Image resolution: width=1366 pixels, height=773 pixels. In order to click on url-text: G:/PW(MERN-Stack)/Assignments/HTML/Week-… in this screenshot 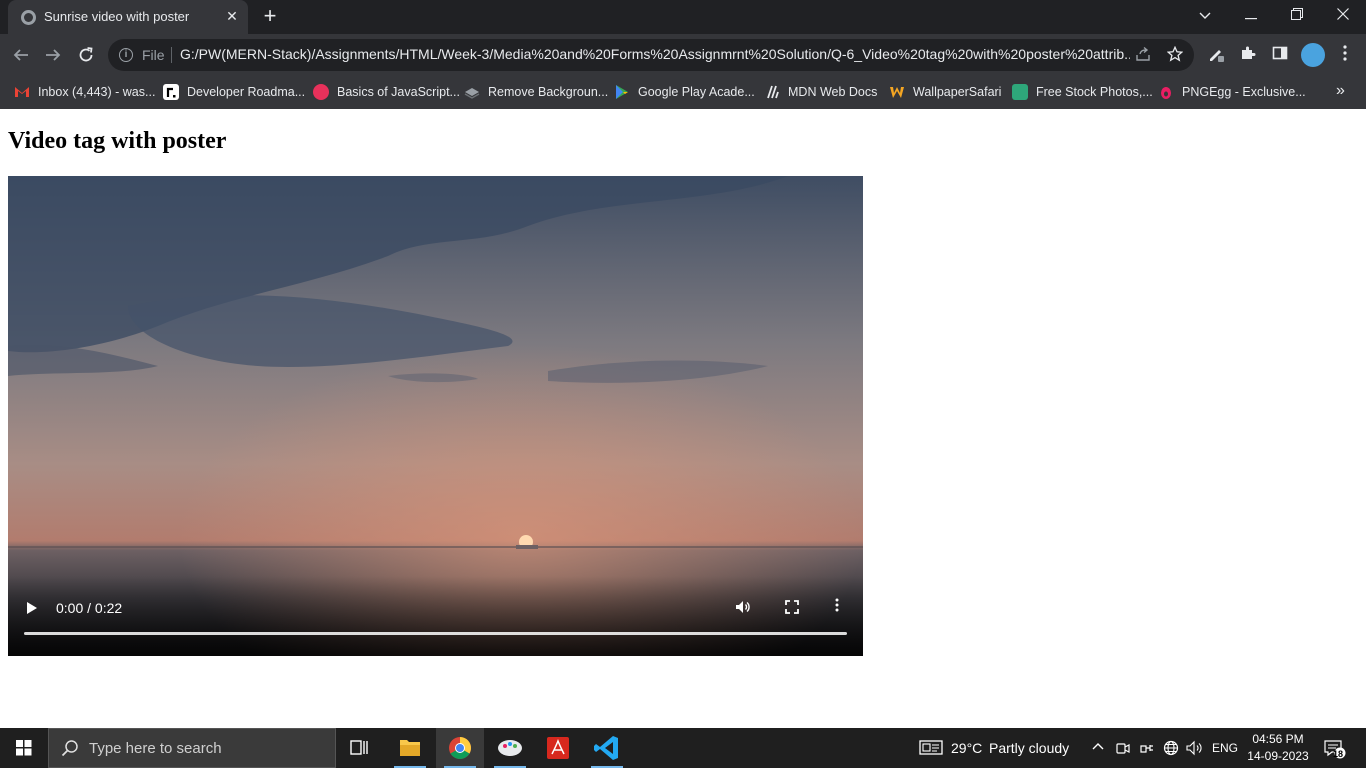, I will do `click(655, 54)`.